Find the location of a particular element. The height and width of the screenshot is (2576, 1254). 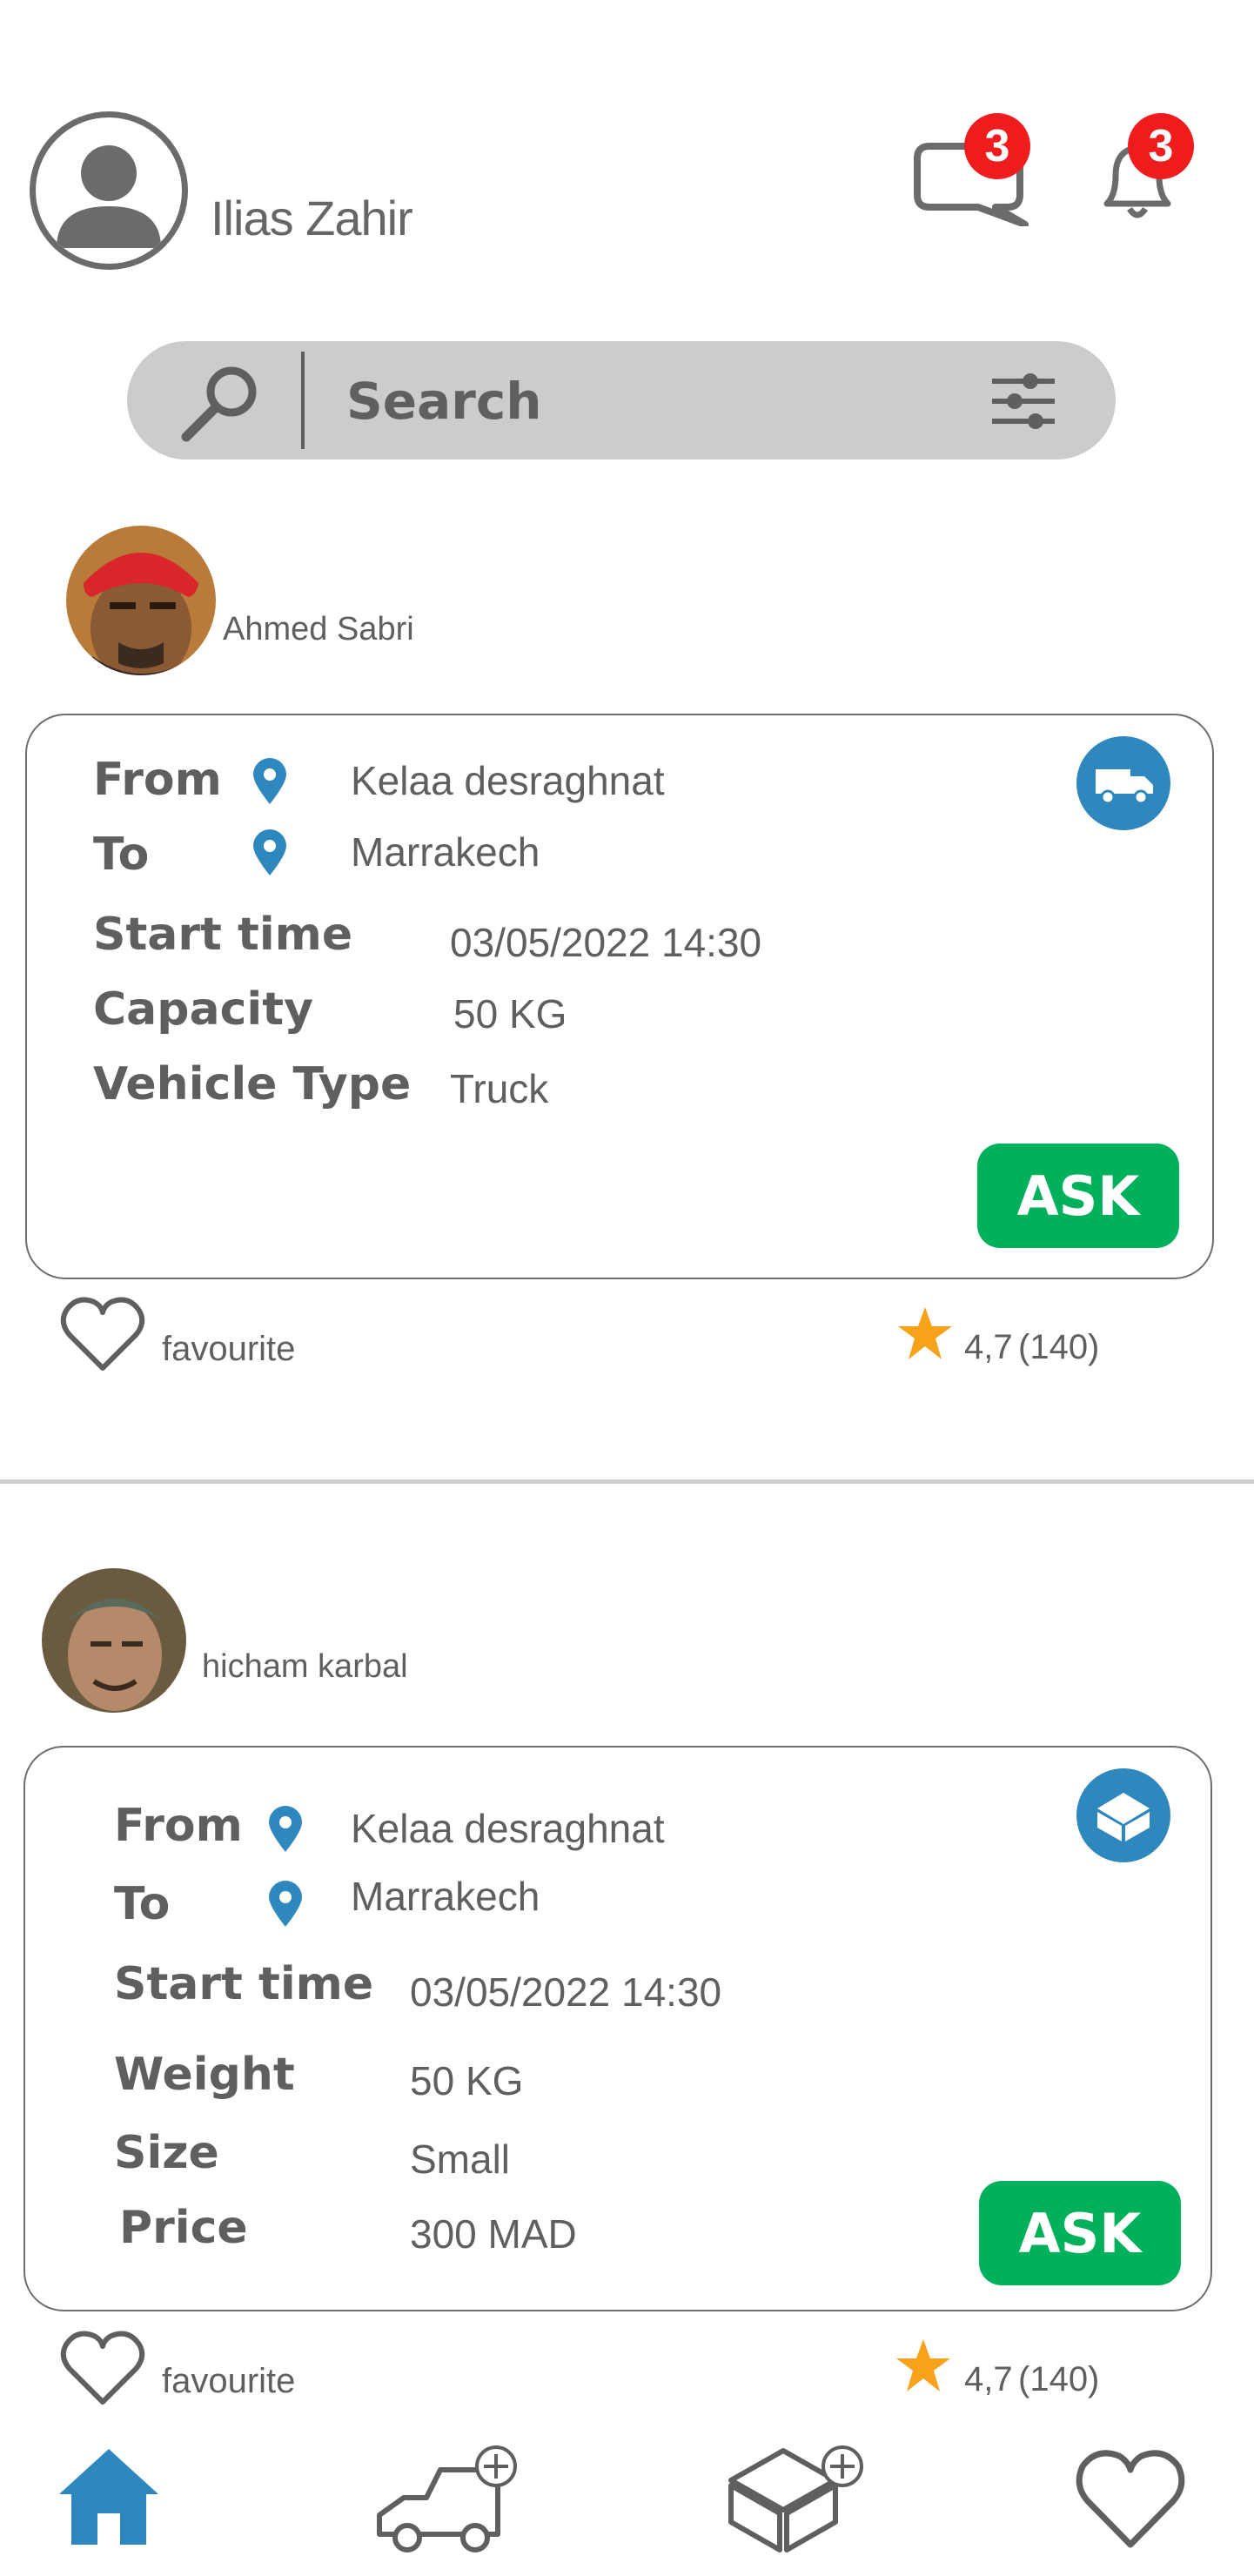

weight-value: 50 KG is located at coordinates (467, 2080).